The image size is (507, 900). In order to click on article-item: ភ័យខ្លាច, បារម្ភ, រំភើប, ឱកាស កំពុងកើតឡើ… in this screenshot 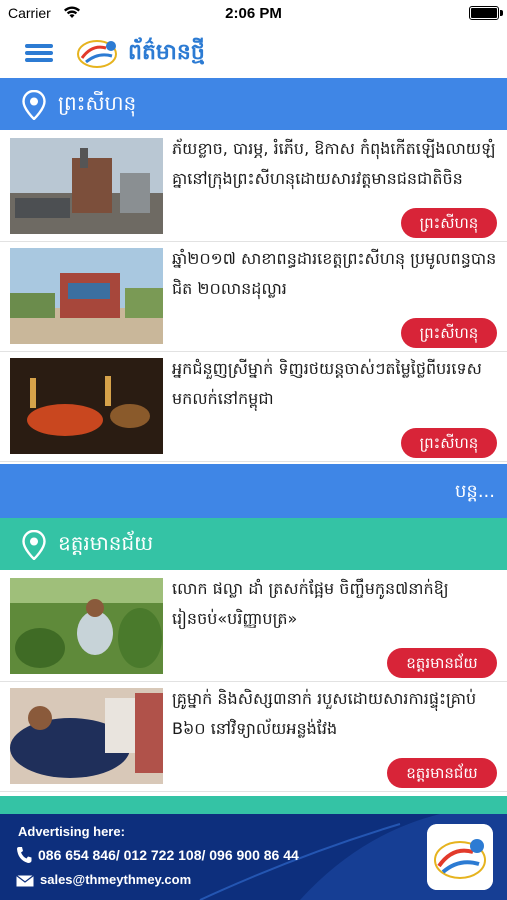, I will do `click(253, 187)`.